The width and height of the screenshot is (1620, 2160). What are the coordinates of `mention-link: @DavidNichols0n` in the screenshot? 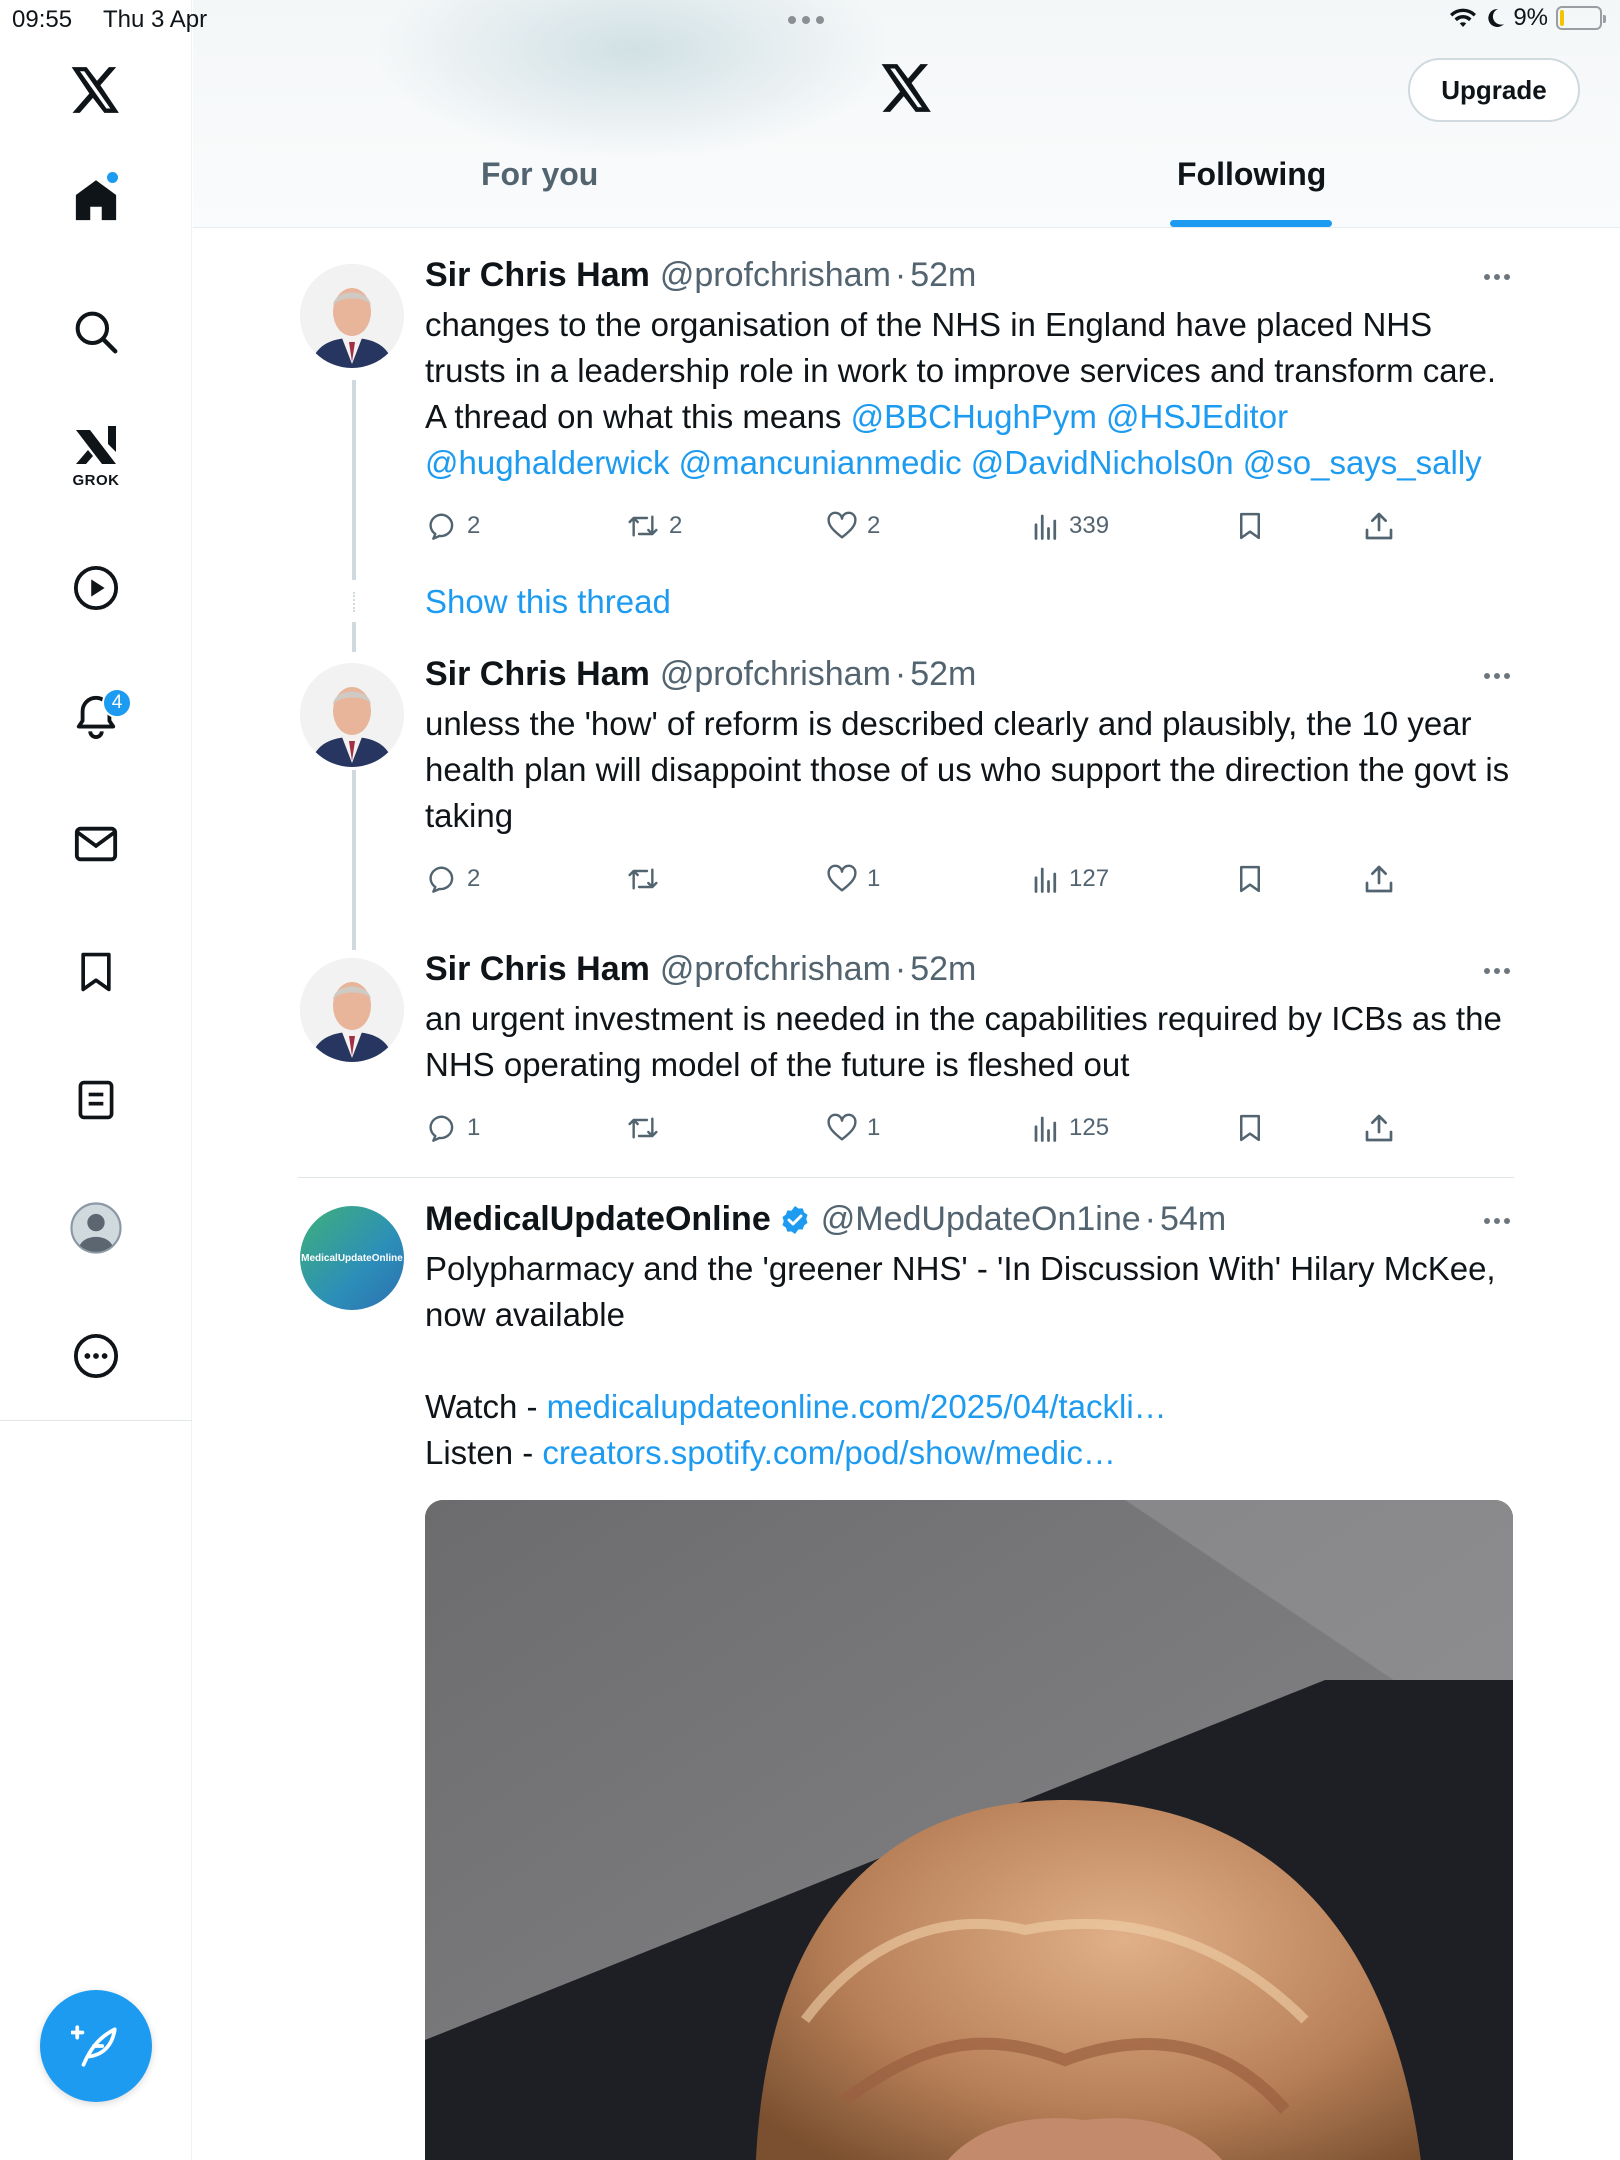 It's located at (1102, 462).